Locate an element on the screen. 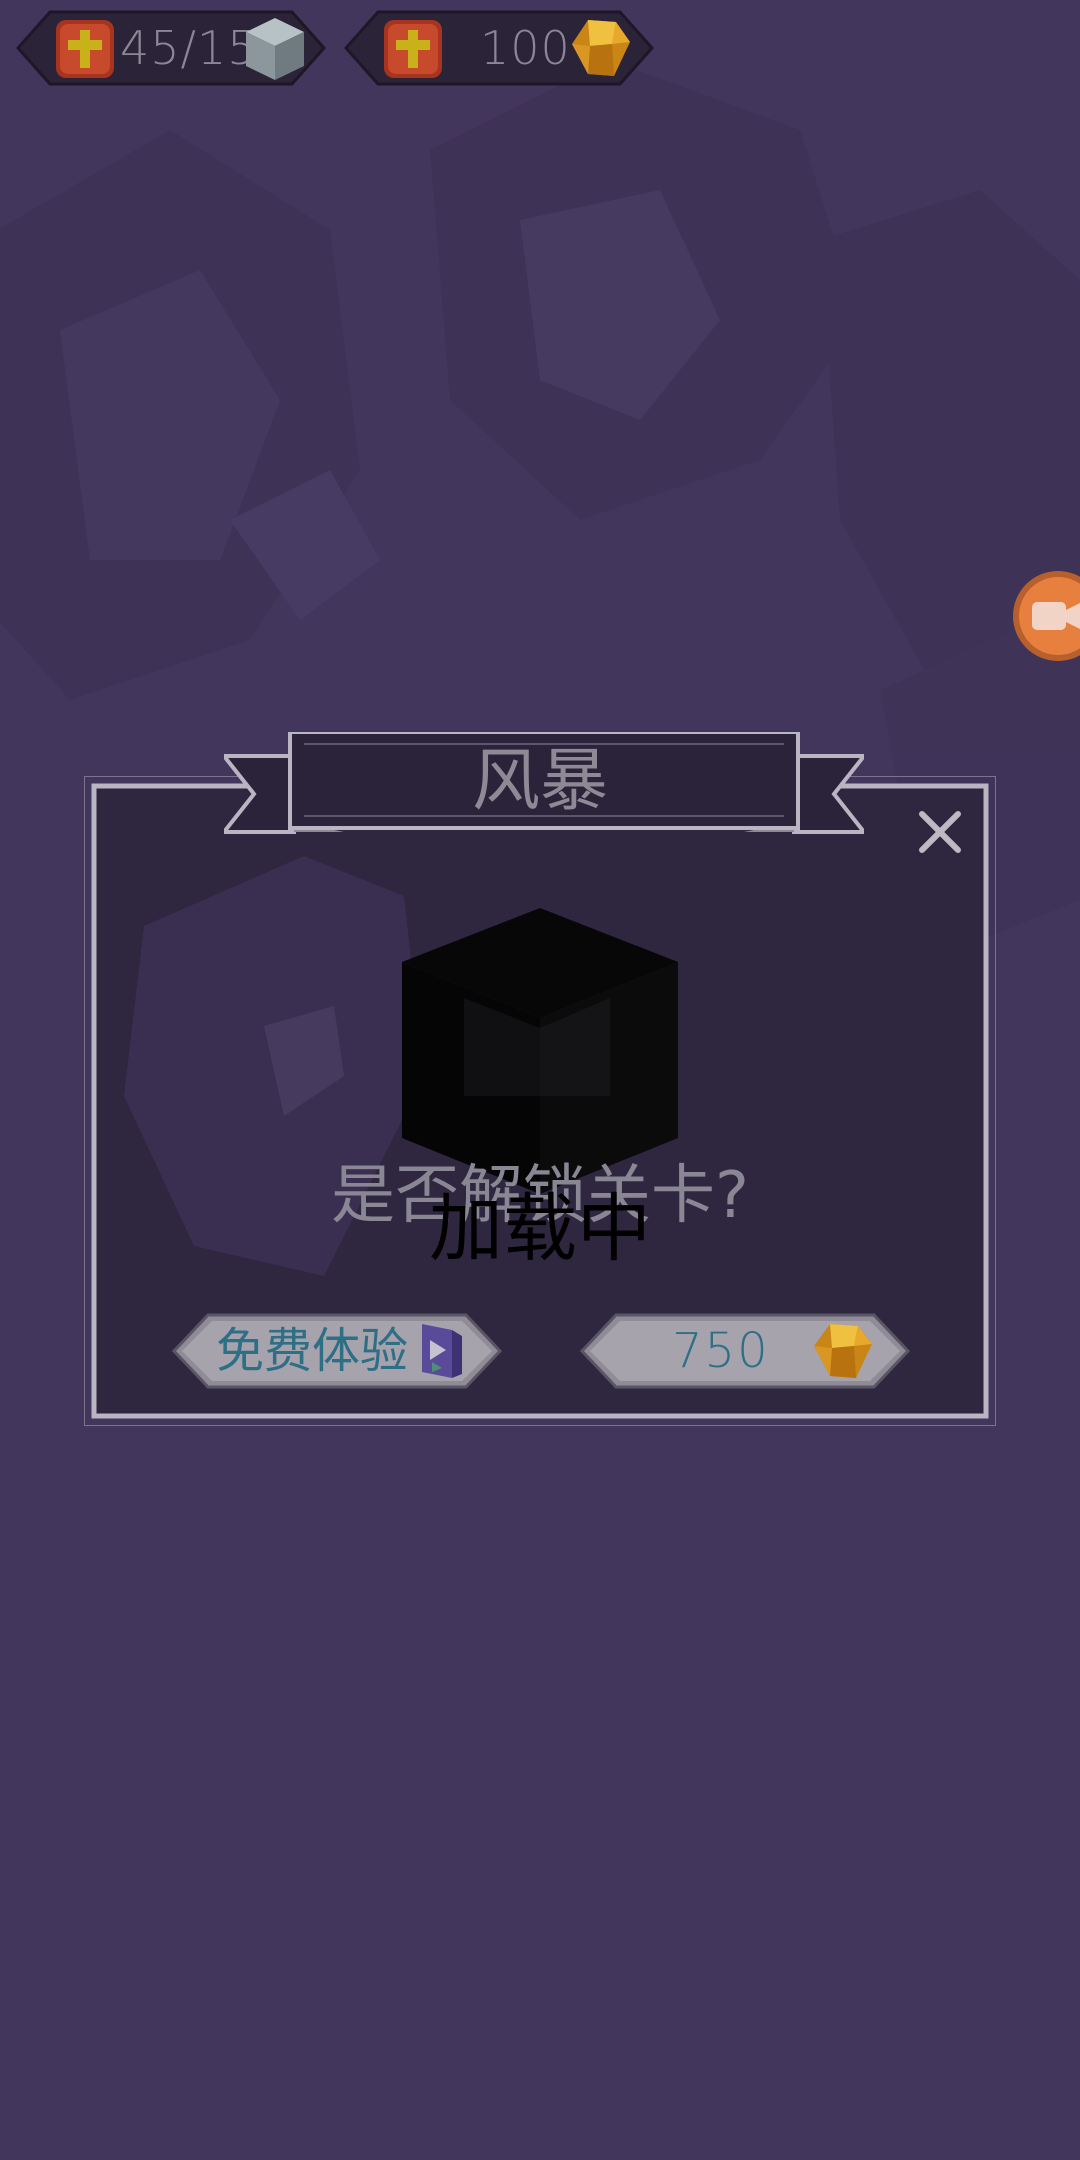 The height and width of the screenshot is (2160, 1080). video-camera-icon is located at coordinates (1045, 616).